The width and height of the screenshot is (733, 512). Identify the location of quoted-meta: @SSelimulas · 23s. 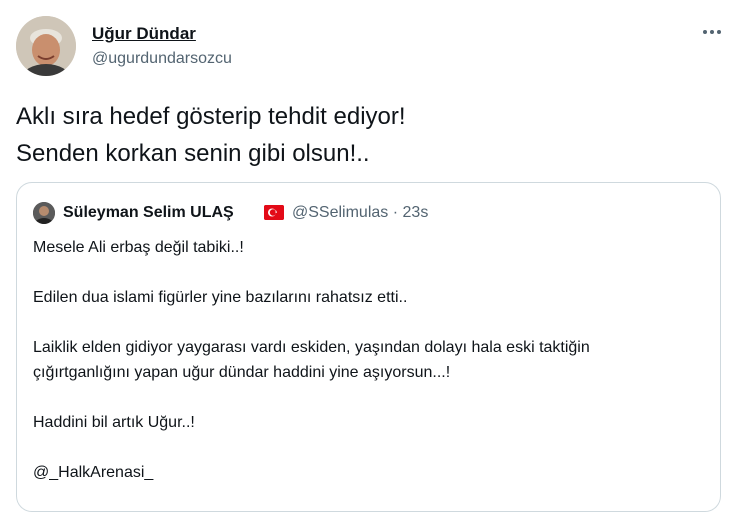
(360, 213).